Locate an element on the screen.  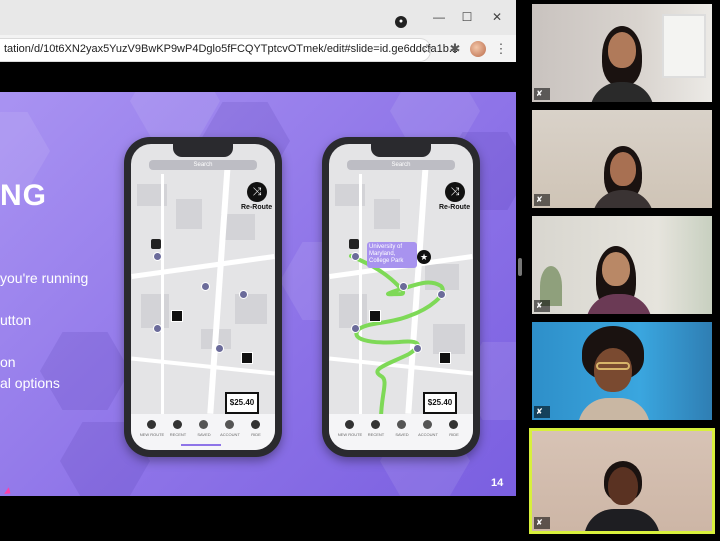
close-icon: ✕ is located at coordinates (497, 17).